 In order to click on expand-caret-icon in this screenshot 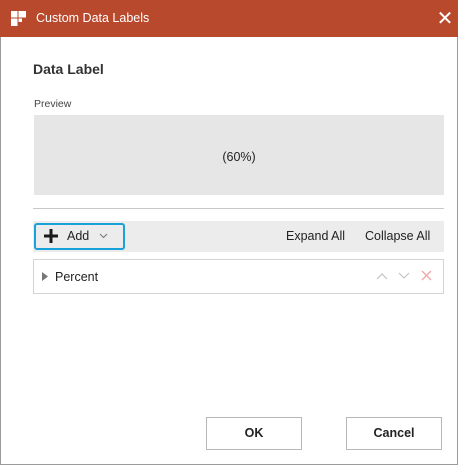, I will do `click(45, 276)`.